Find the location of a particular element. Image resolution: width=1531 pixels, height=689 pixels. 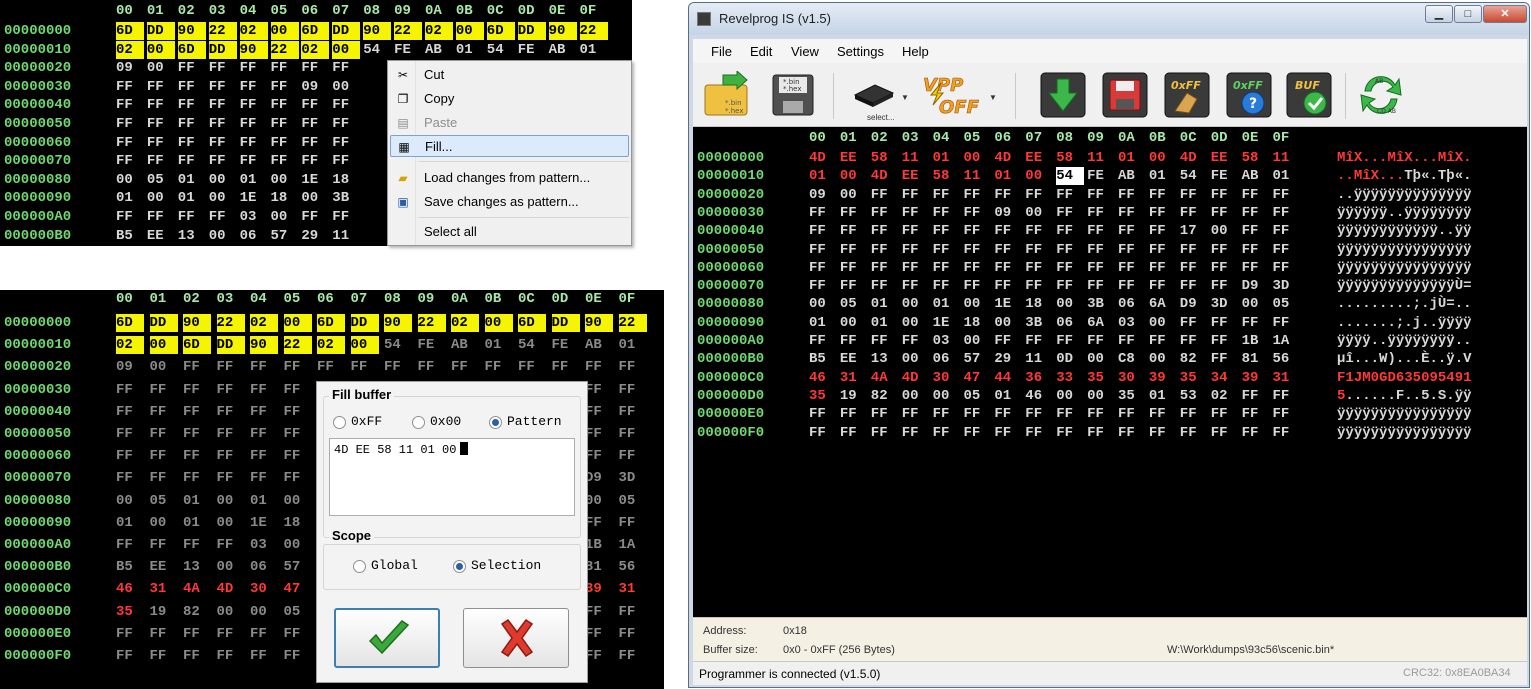

hex-byte: 4D is located at coordinates (1008, 158).